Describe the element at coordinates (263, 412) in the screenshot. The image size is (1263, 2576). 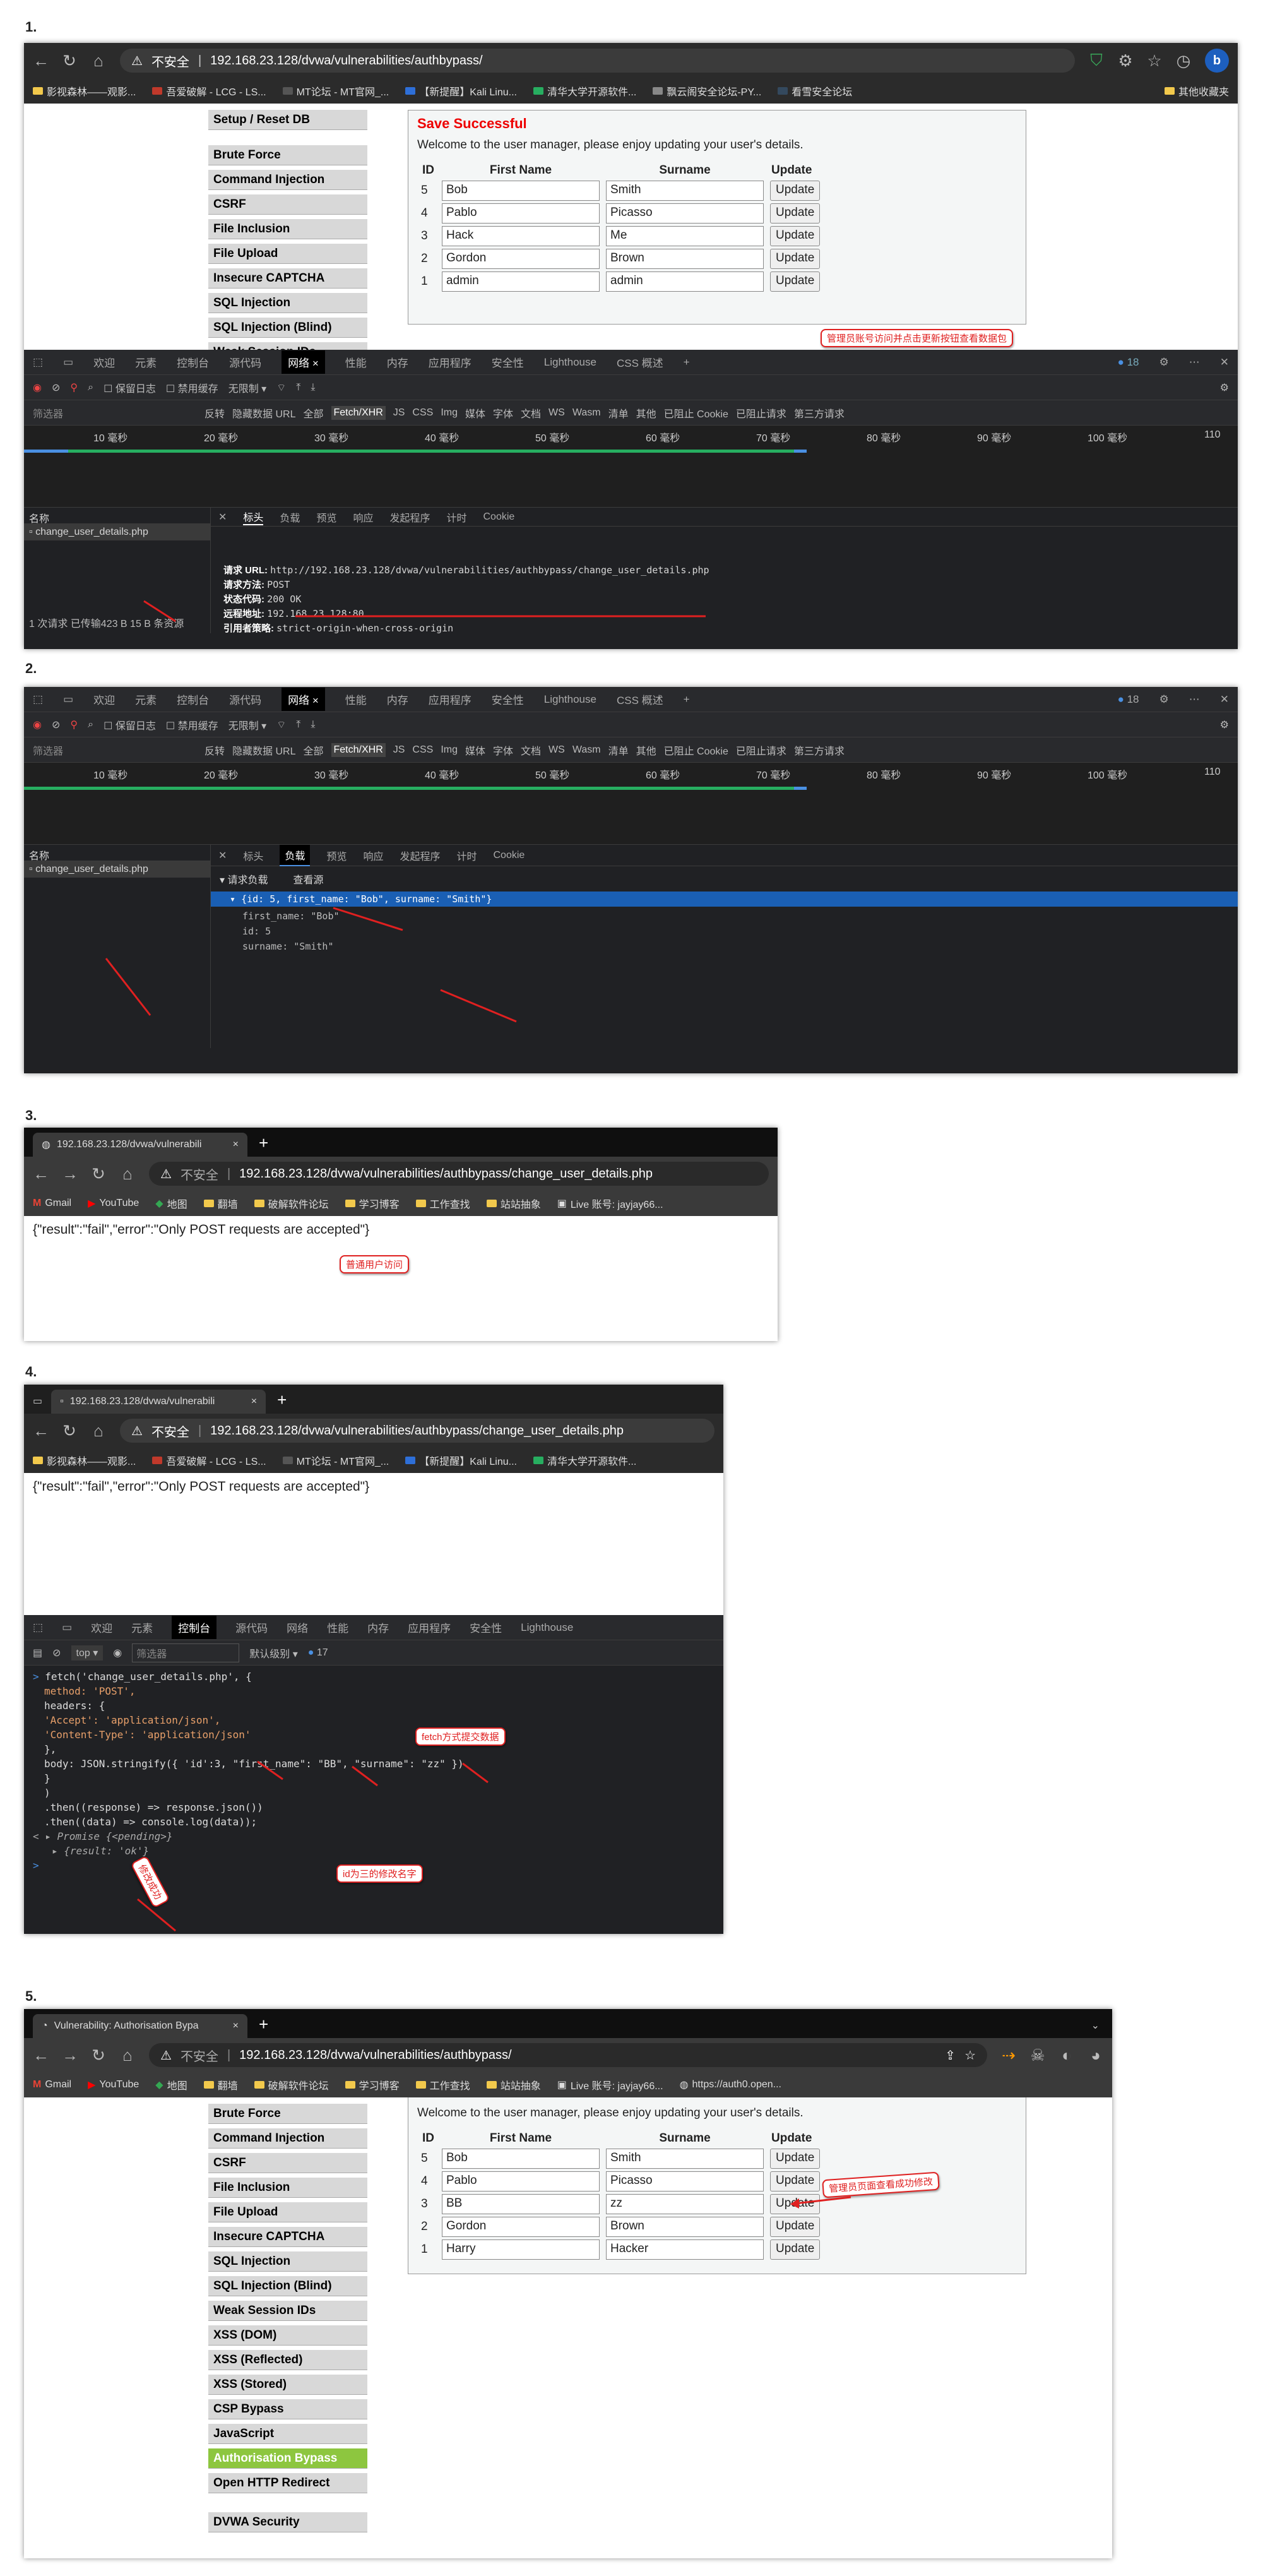
I see `filter-chip: 隐藏数据 URL` at that location.